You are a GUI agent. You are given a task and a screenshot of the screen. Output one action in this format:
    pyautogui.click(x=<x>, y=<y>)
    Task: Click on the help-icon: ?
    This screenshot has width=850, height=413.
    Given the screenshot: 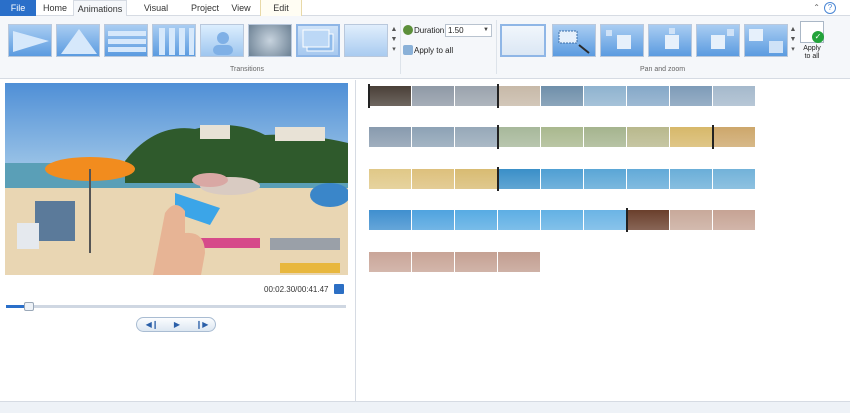 What is the action you would take?
    pyautogui.click(x=830, y=8)
    